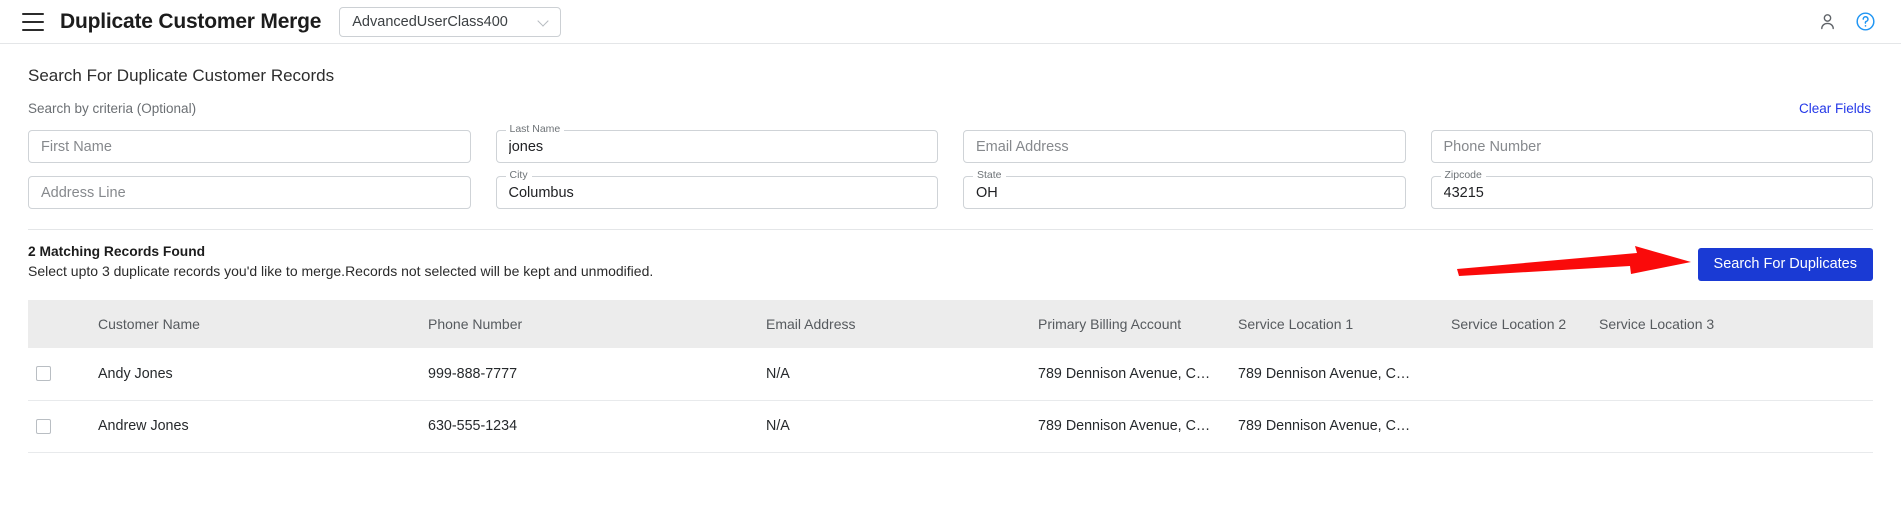 This screenshot has width=1901, height=520. What do you see at coordinates (1336, 324) in the screenshot?
I see `column-header-service-location-1: Service Location 1` at bounding box center [1336, 324].